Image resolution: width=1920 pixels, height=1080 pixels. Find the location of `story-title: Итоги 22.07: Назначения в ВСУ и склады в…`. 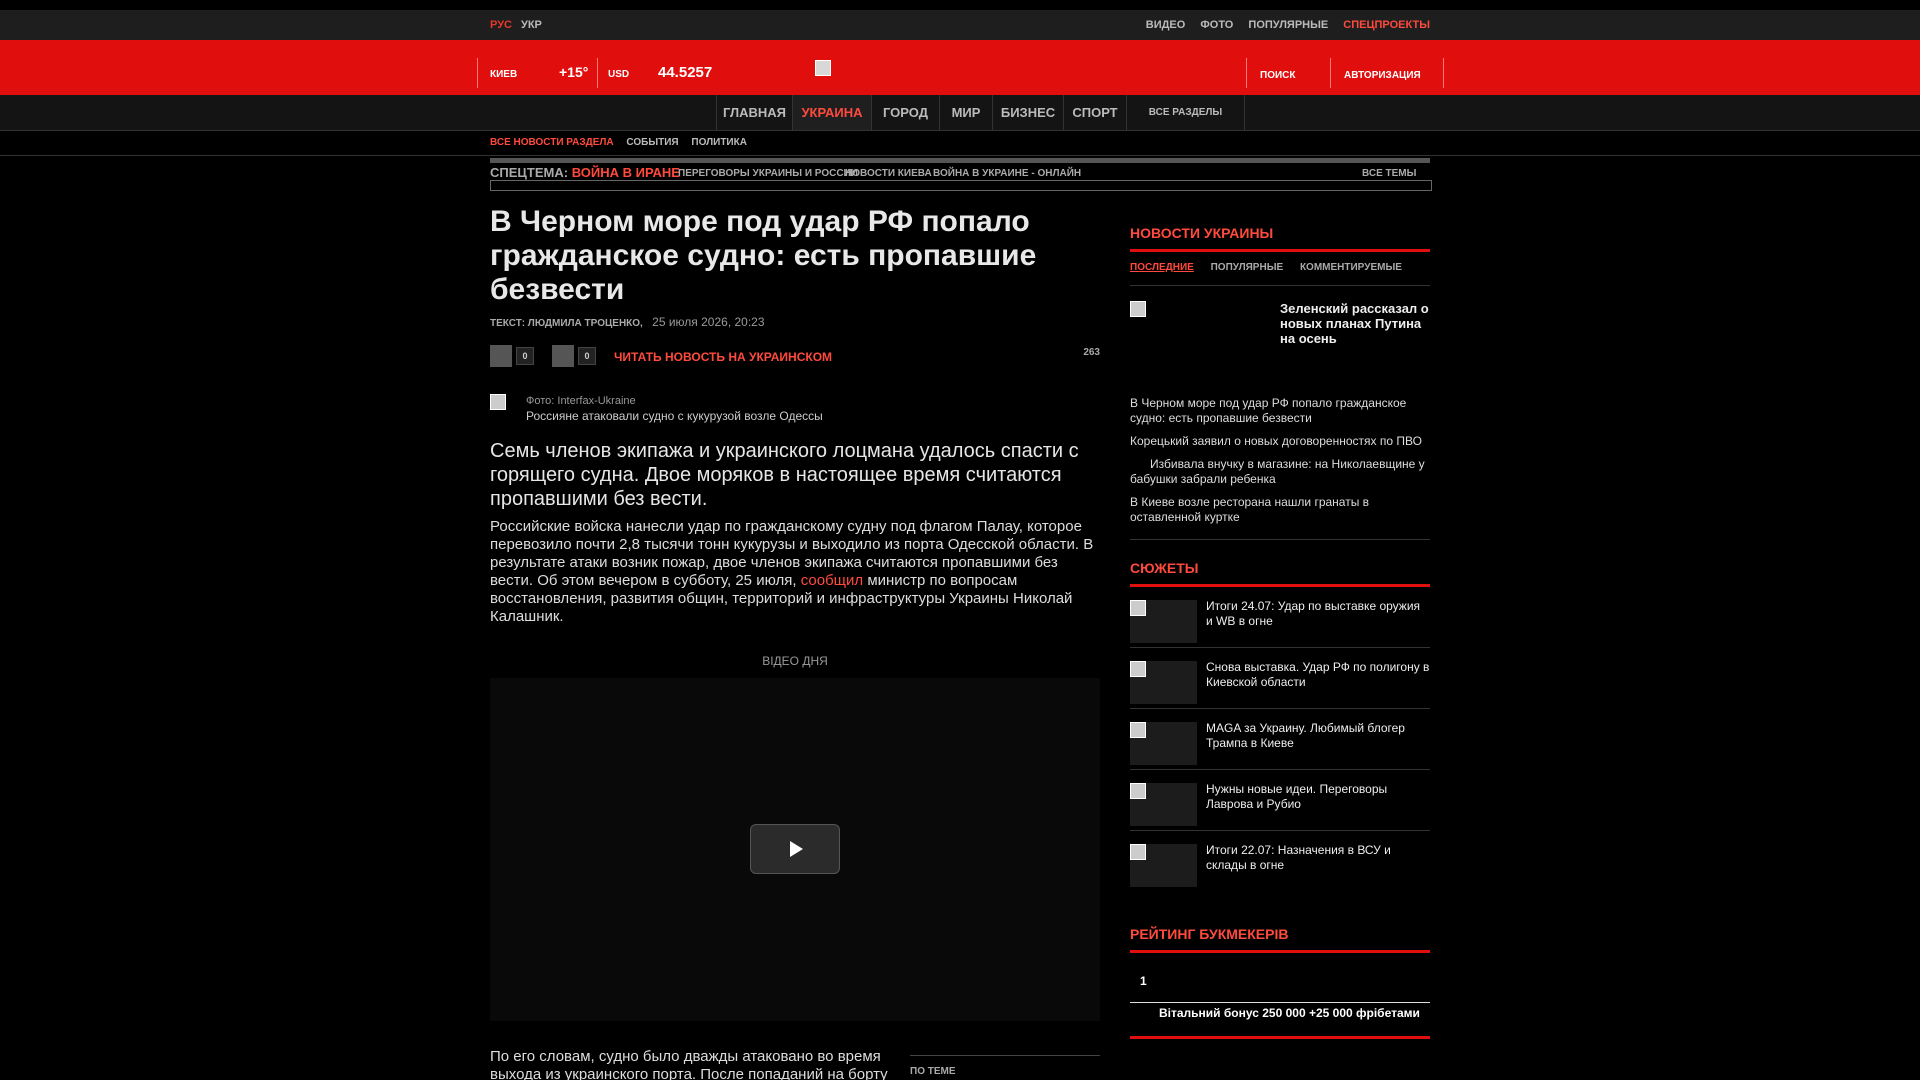

story-title: Итоги 22.07: Назначения в ВСУ и склады в… is located at coordinates (1318, 858).